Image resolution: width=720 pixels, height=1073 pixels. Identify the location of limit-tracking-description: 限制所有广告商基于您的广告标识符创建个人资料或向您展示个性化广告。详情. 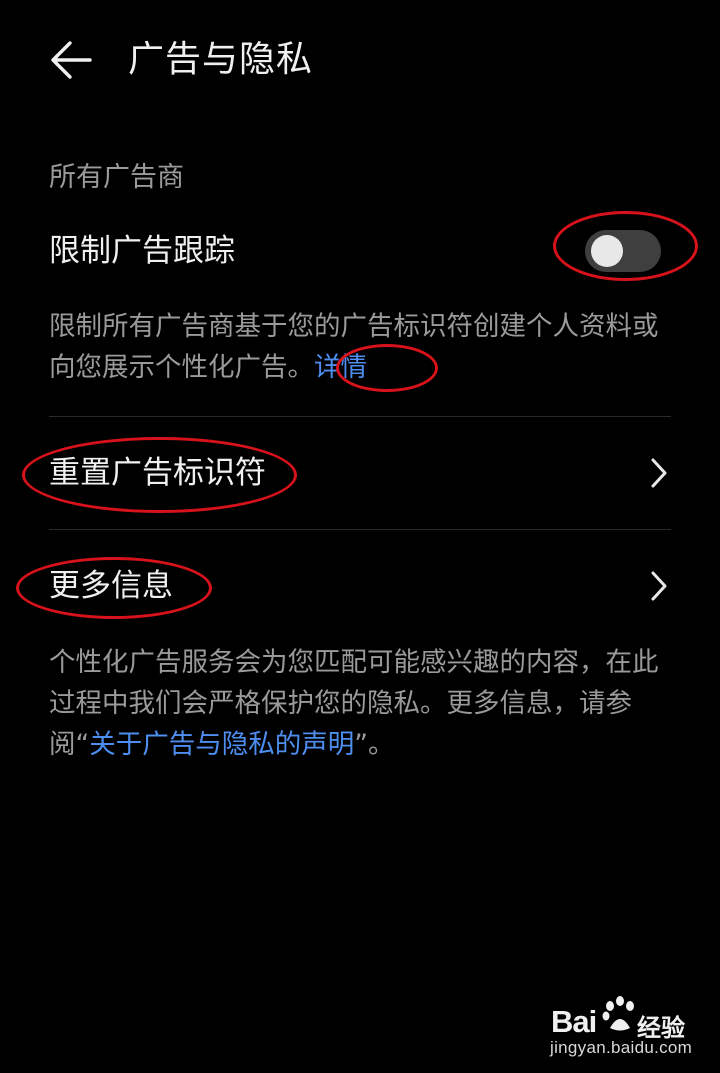
(364, 347).